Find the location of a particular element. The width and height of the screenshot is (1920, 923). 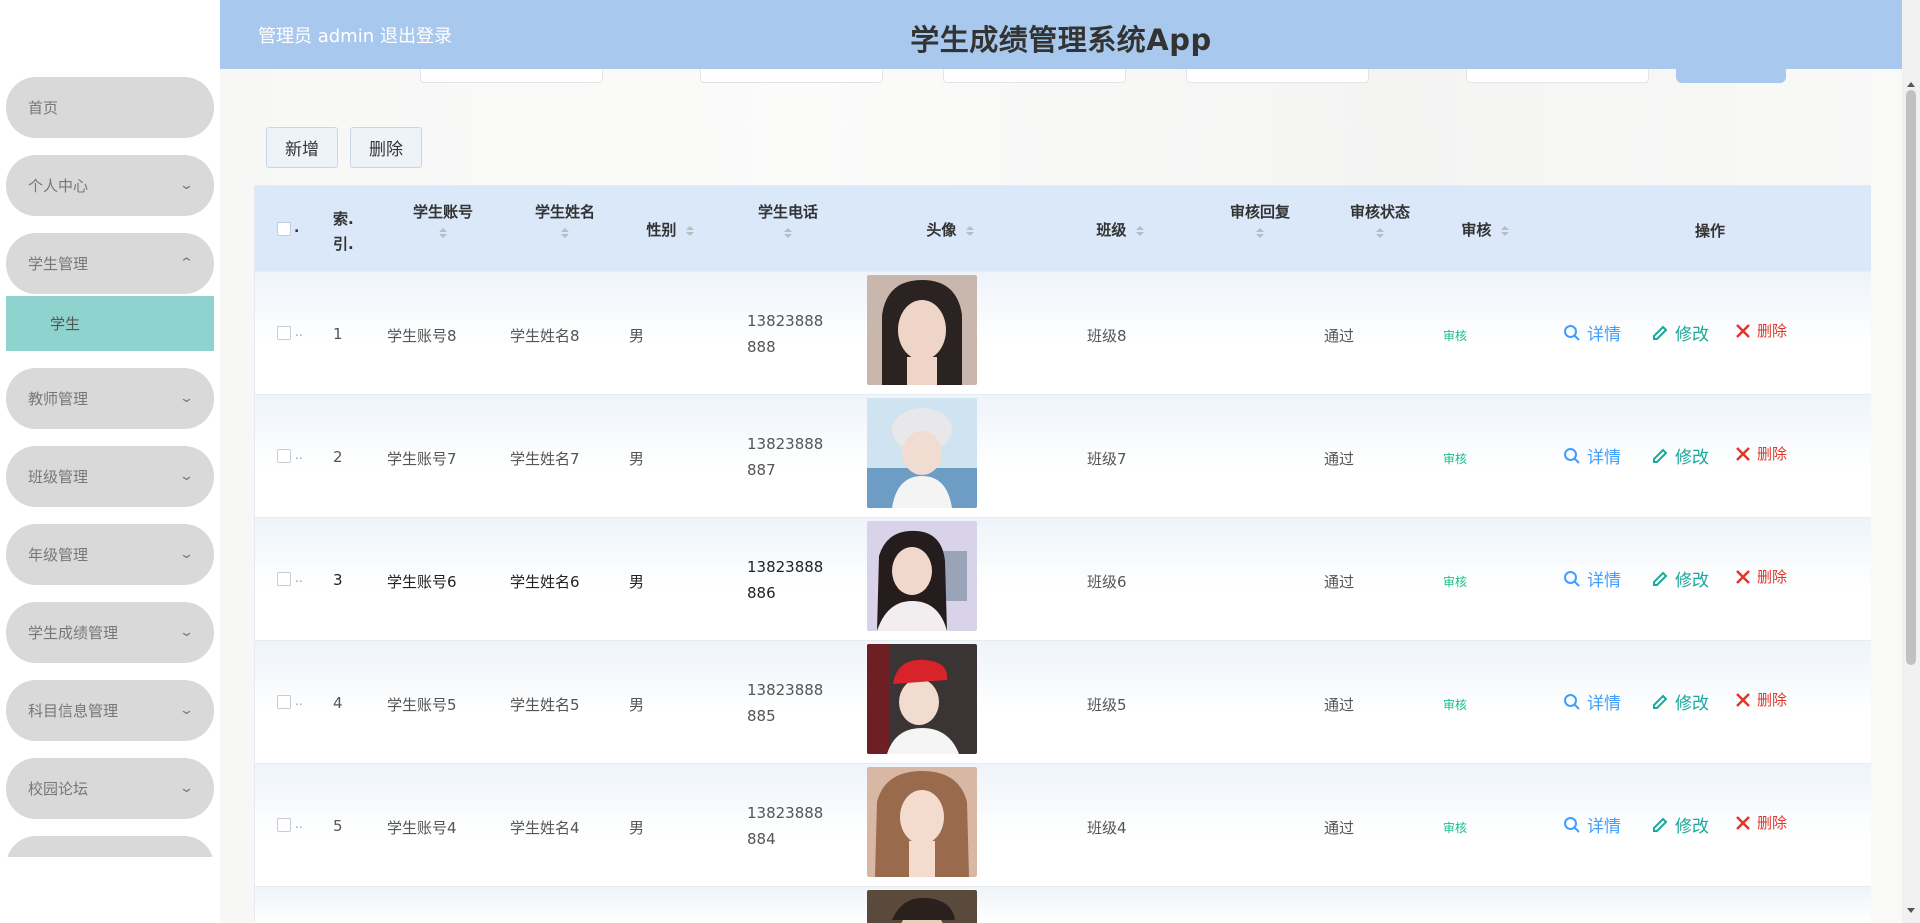

search-button is located at coordinates (1731, 76).